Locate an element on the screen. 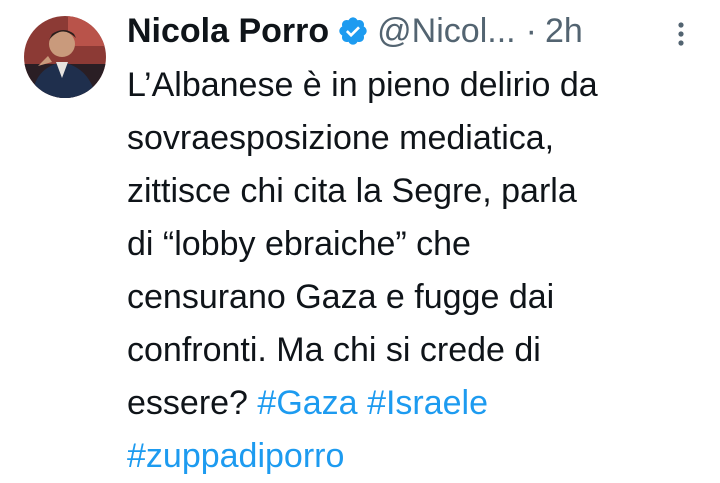 This screenshot has height=483, width=720. more-options-icon is located at coordinates (681, 34).